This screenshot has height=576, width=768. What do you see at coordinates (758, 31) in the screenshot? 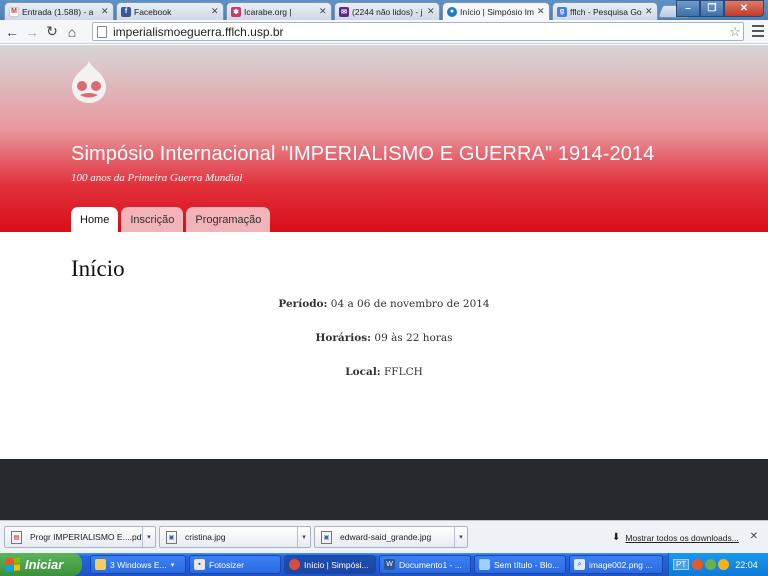
I see `menu-icon` at bounding box center [758, 31].